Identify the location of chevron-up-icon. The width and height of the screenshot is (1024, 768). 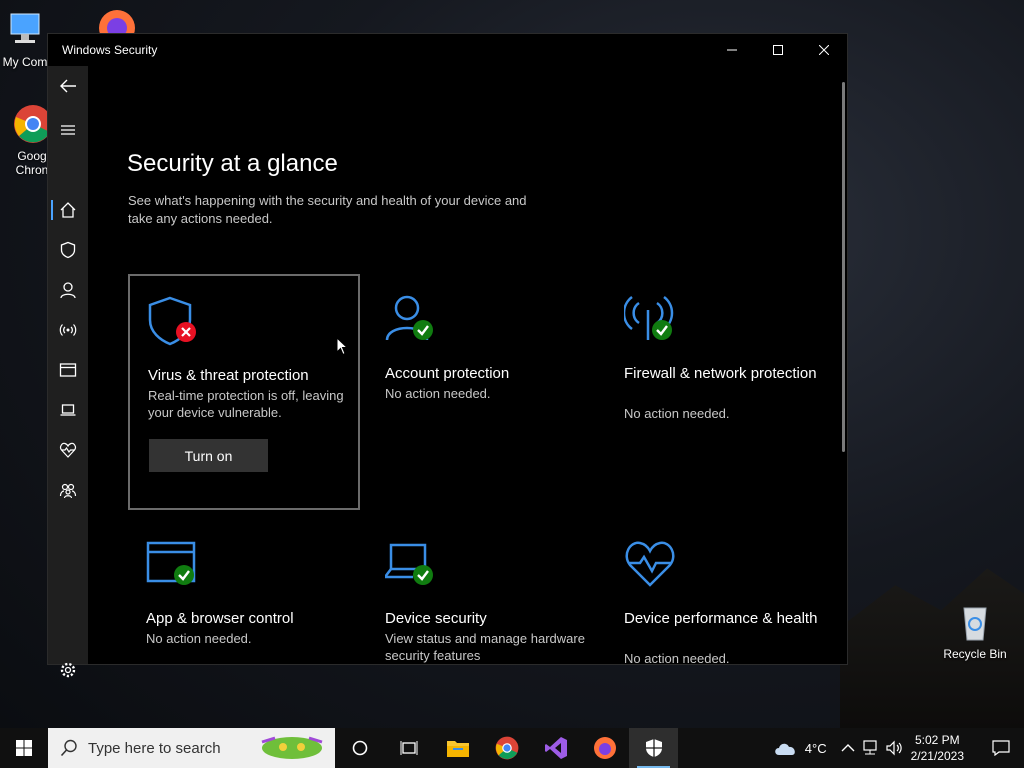
(848, 748).